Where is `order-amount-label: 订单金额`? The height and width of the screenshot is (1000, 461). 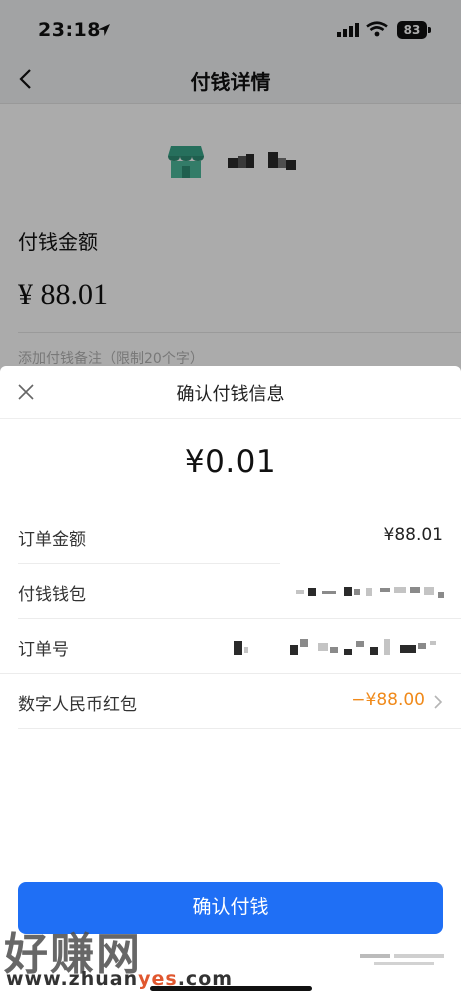
order-amount-label: 订单金额 is located at coordinates (52, 540).